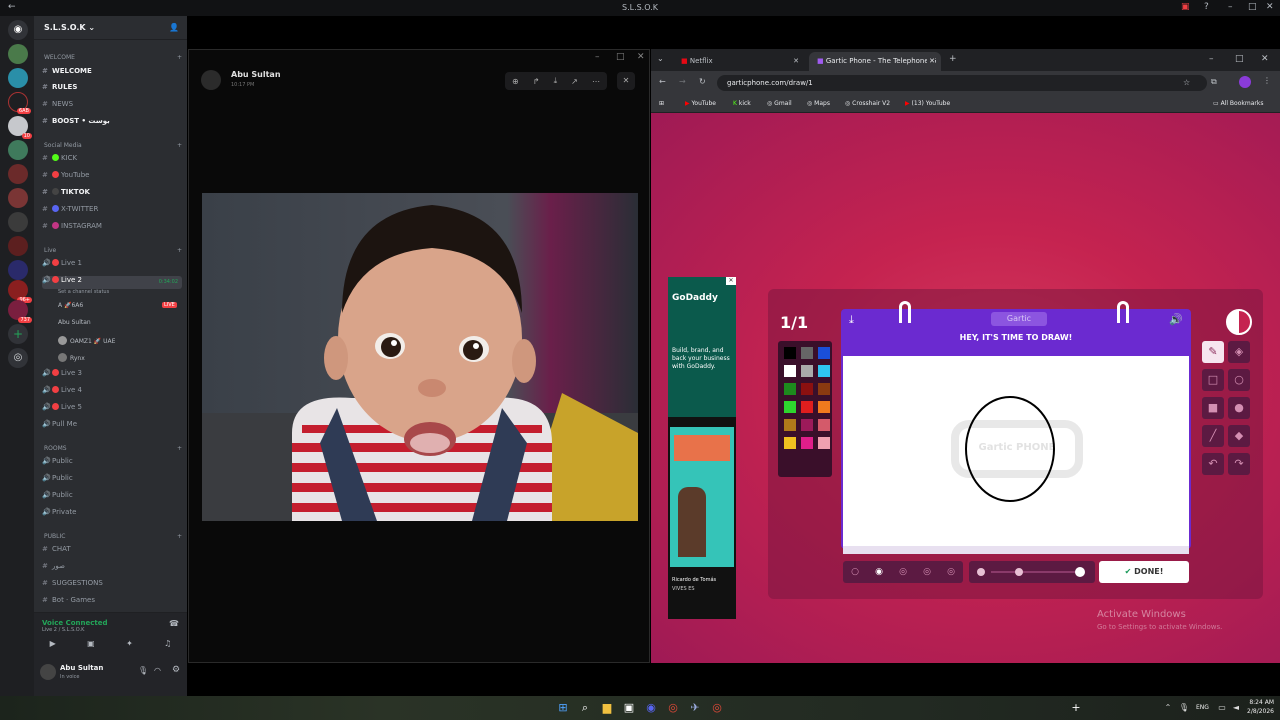 This screenshot has width=1280, height=720. I want to click on member-row: Rynx, so click(71, 357).